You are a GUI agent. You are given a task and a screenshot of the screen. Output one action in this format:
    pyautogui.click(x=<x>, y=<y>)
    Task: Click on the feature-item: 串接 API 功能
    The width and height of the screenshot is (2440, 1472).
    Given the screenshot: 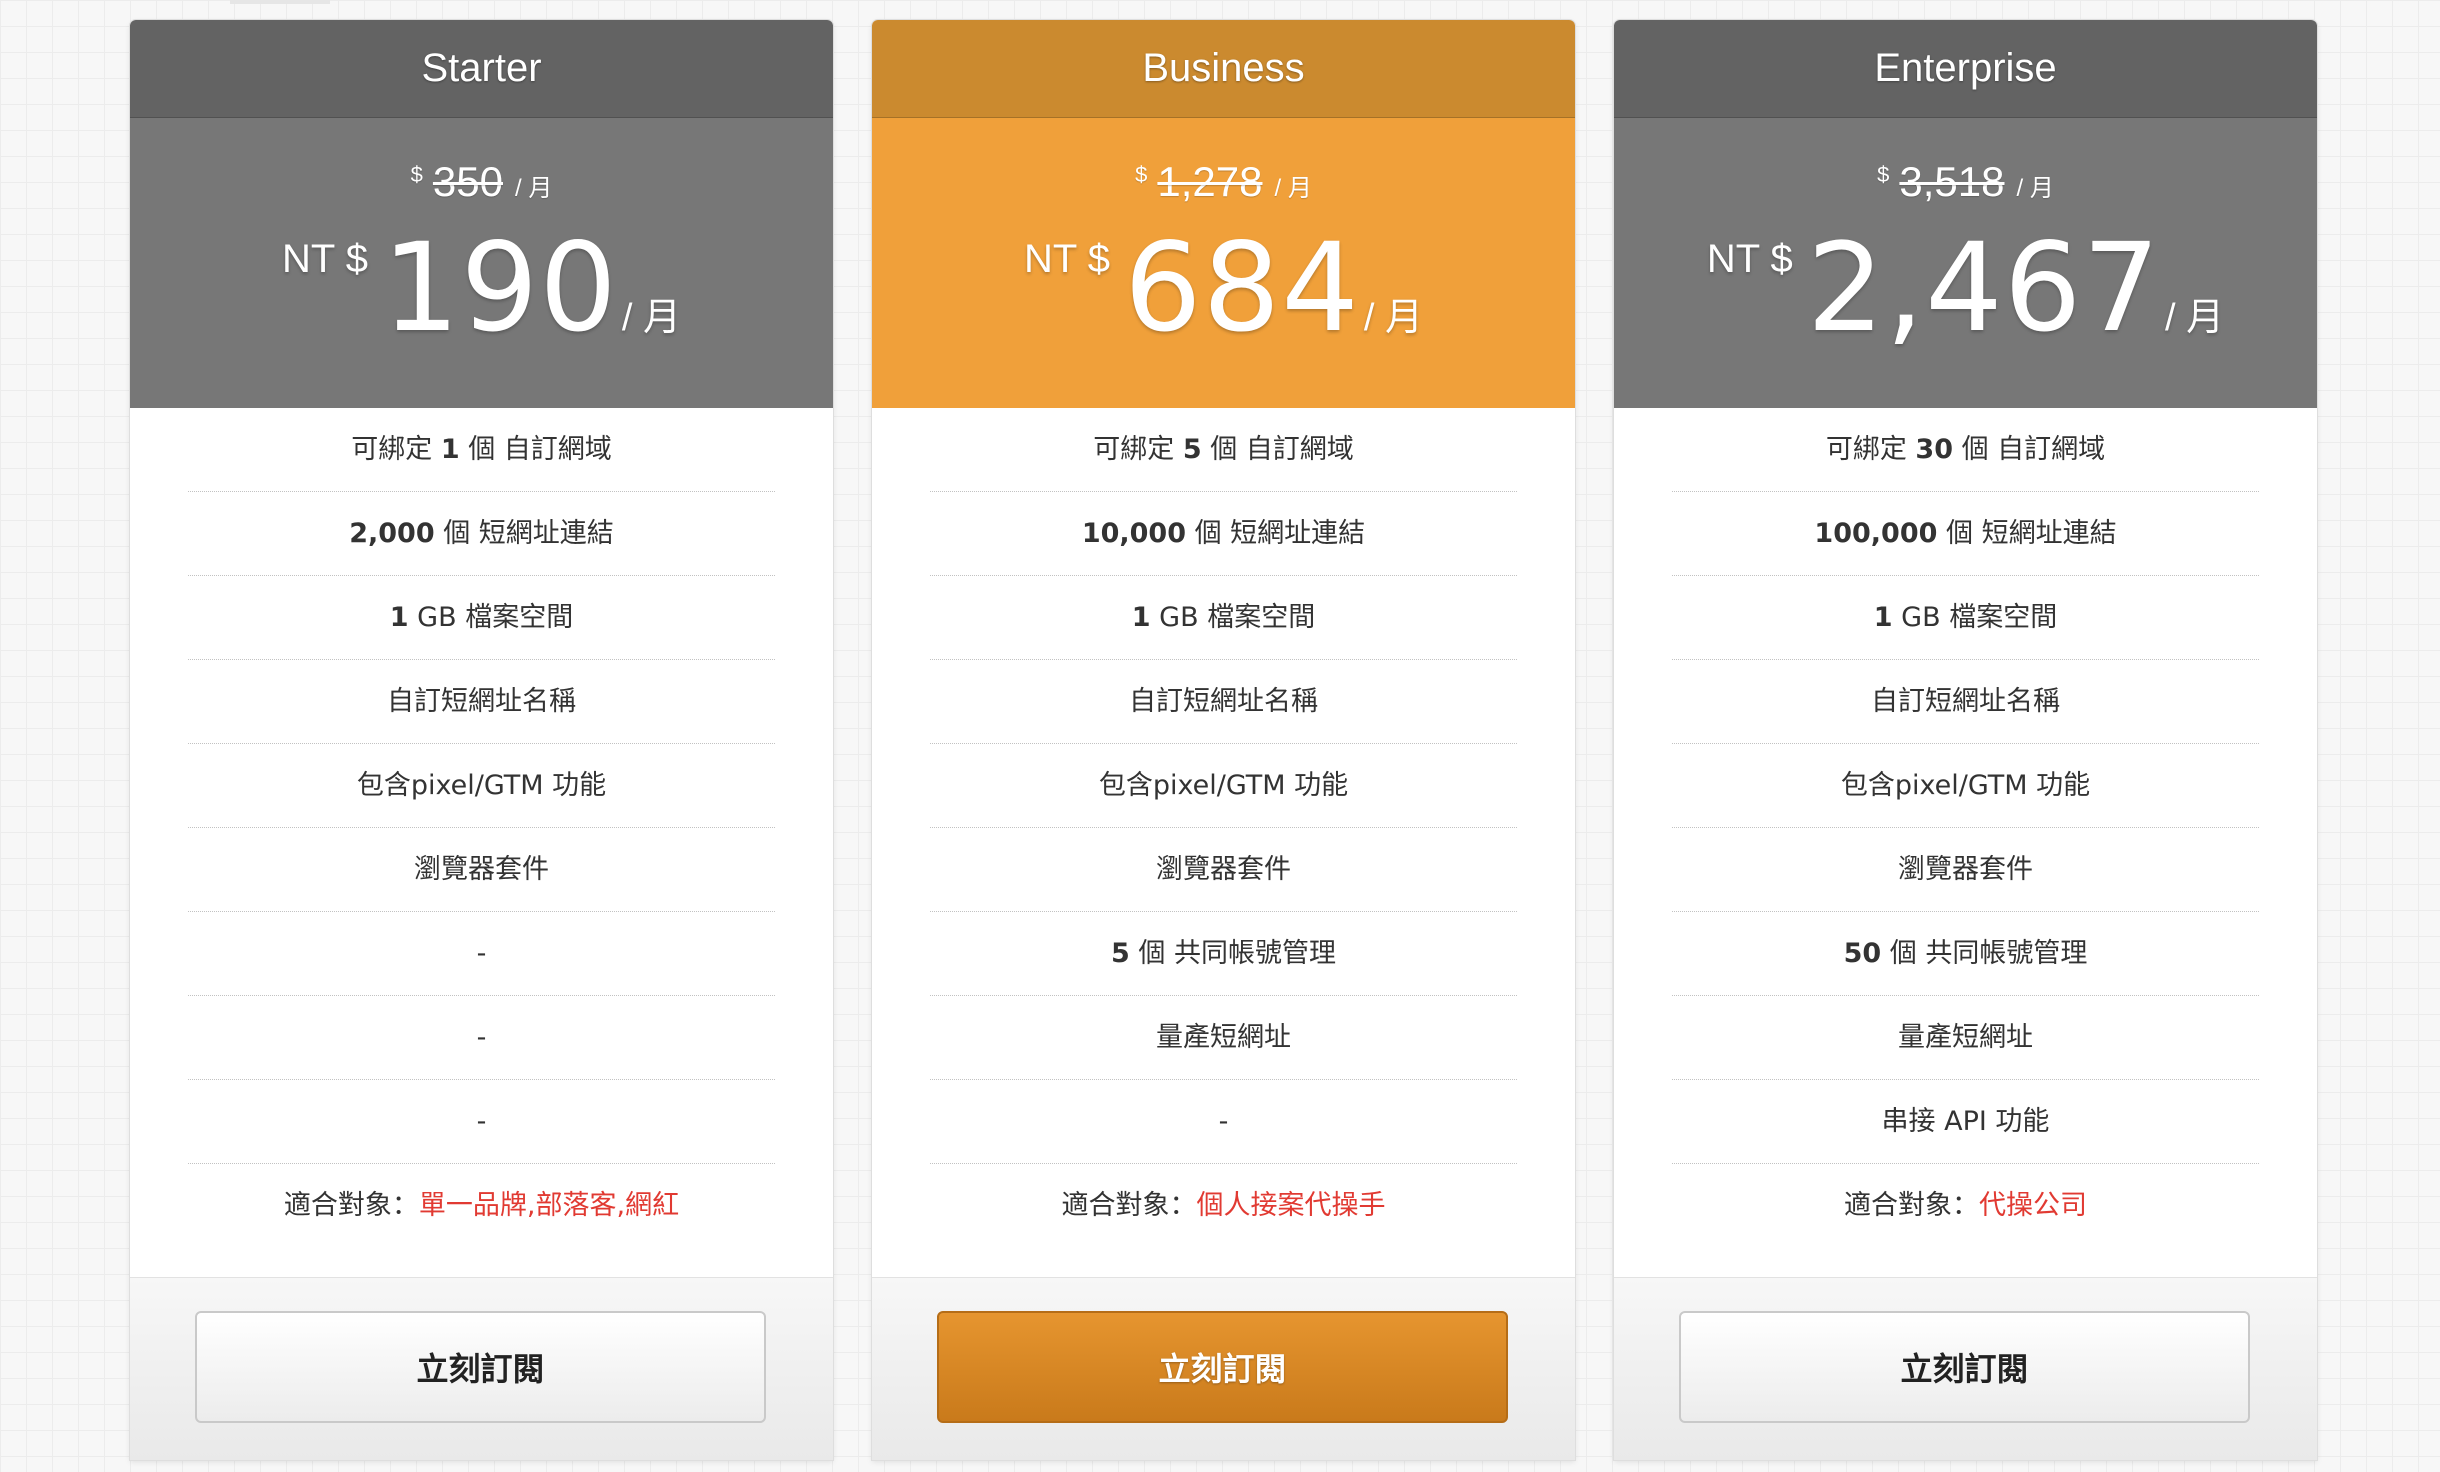 What is the action you would take?
    pyautogui.click(x=1965, y=1122)
    